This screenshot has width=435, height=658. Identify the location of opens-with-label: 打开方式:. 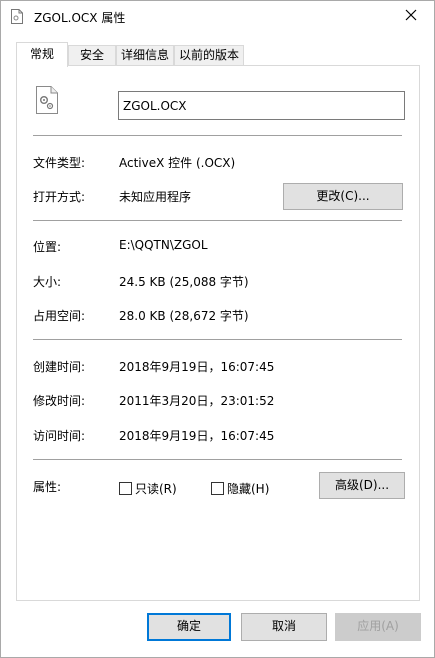
(59, 197).